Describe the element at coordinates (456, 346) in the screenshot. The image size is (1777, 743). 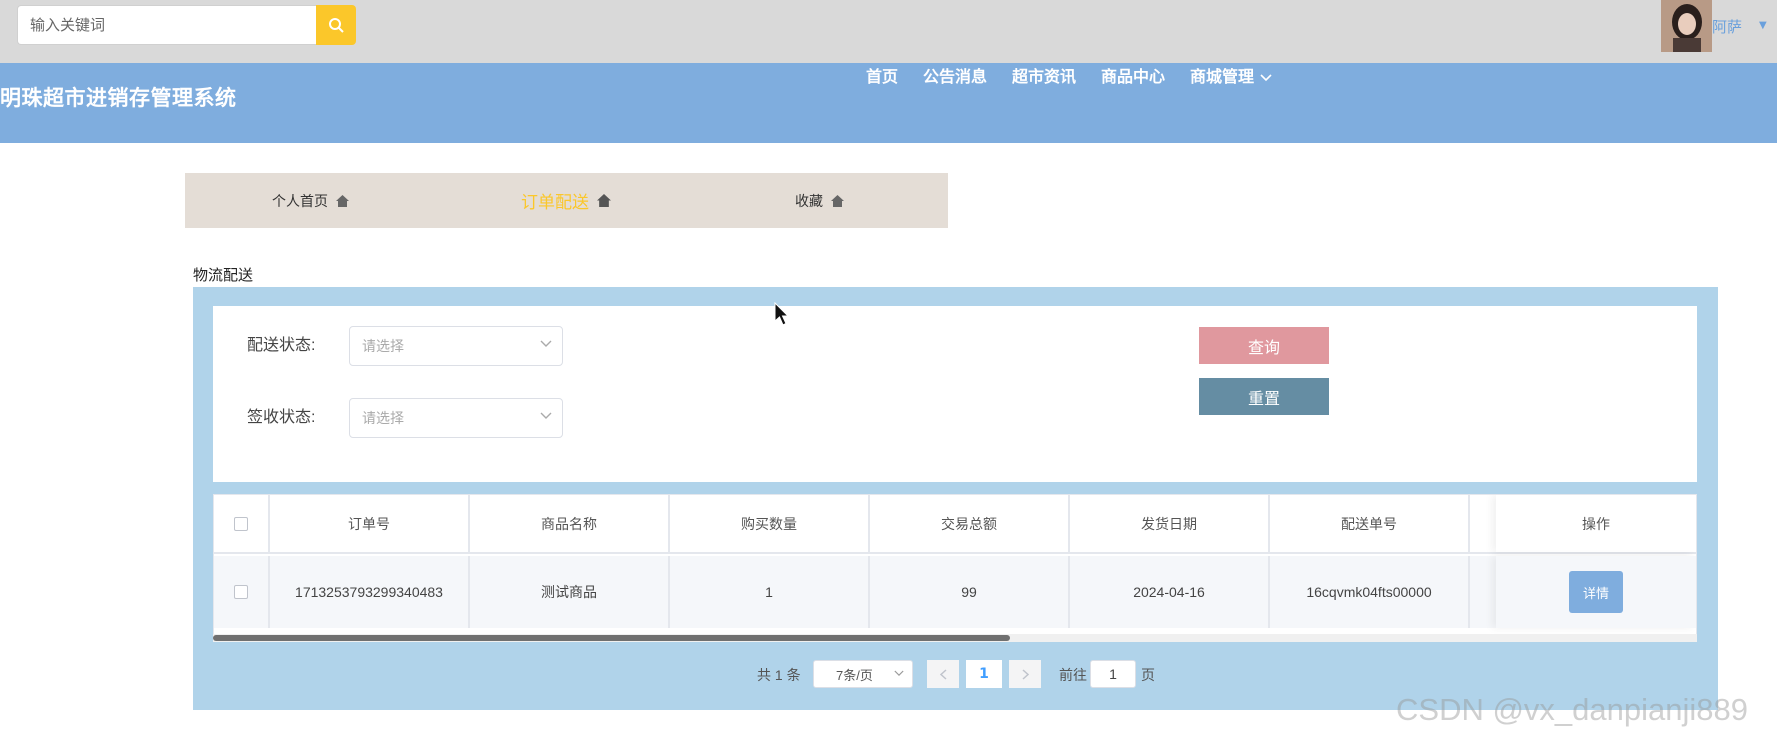
I see `delivery-status-select: 请选择` at that location.